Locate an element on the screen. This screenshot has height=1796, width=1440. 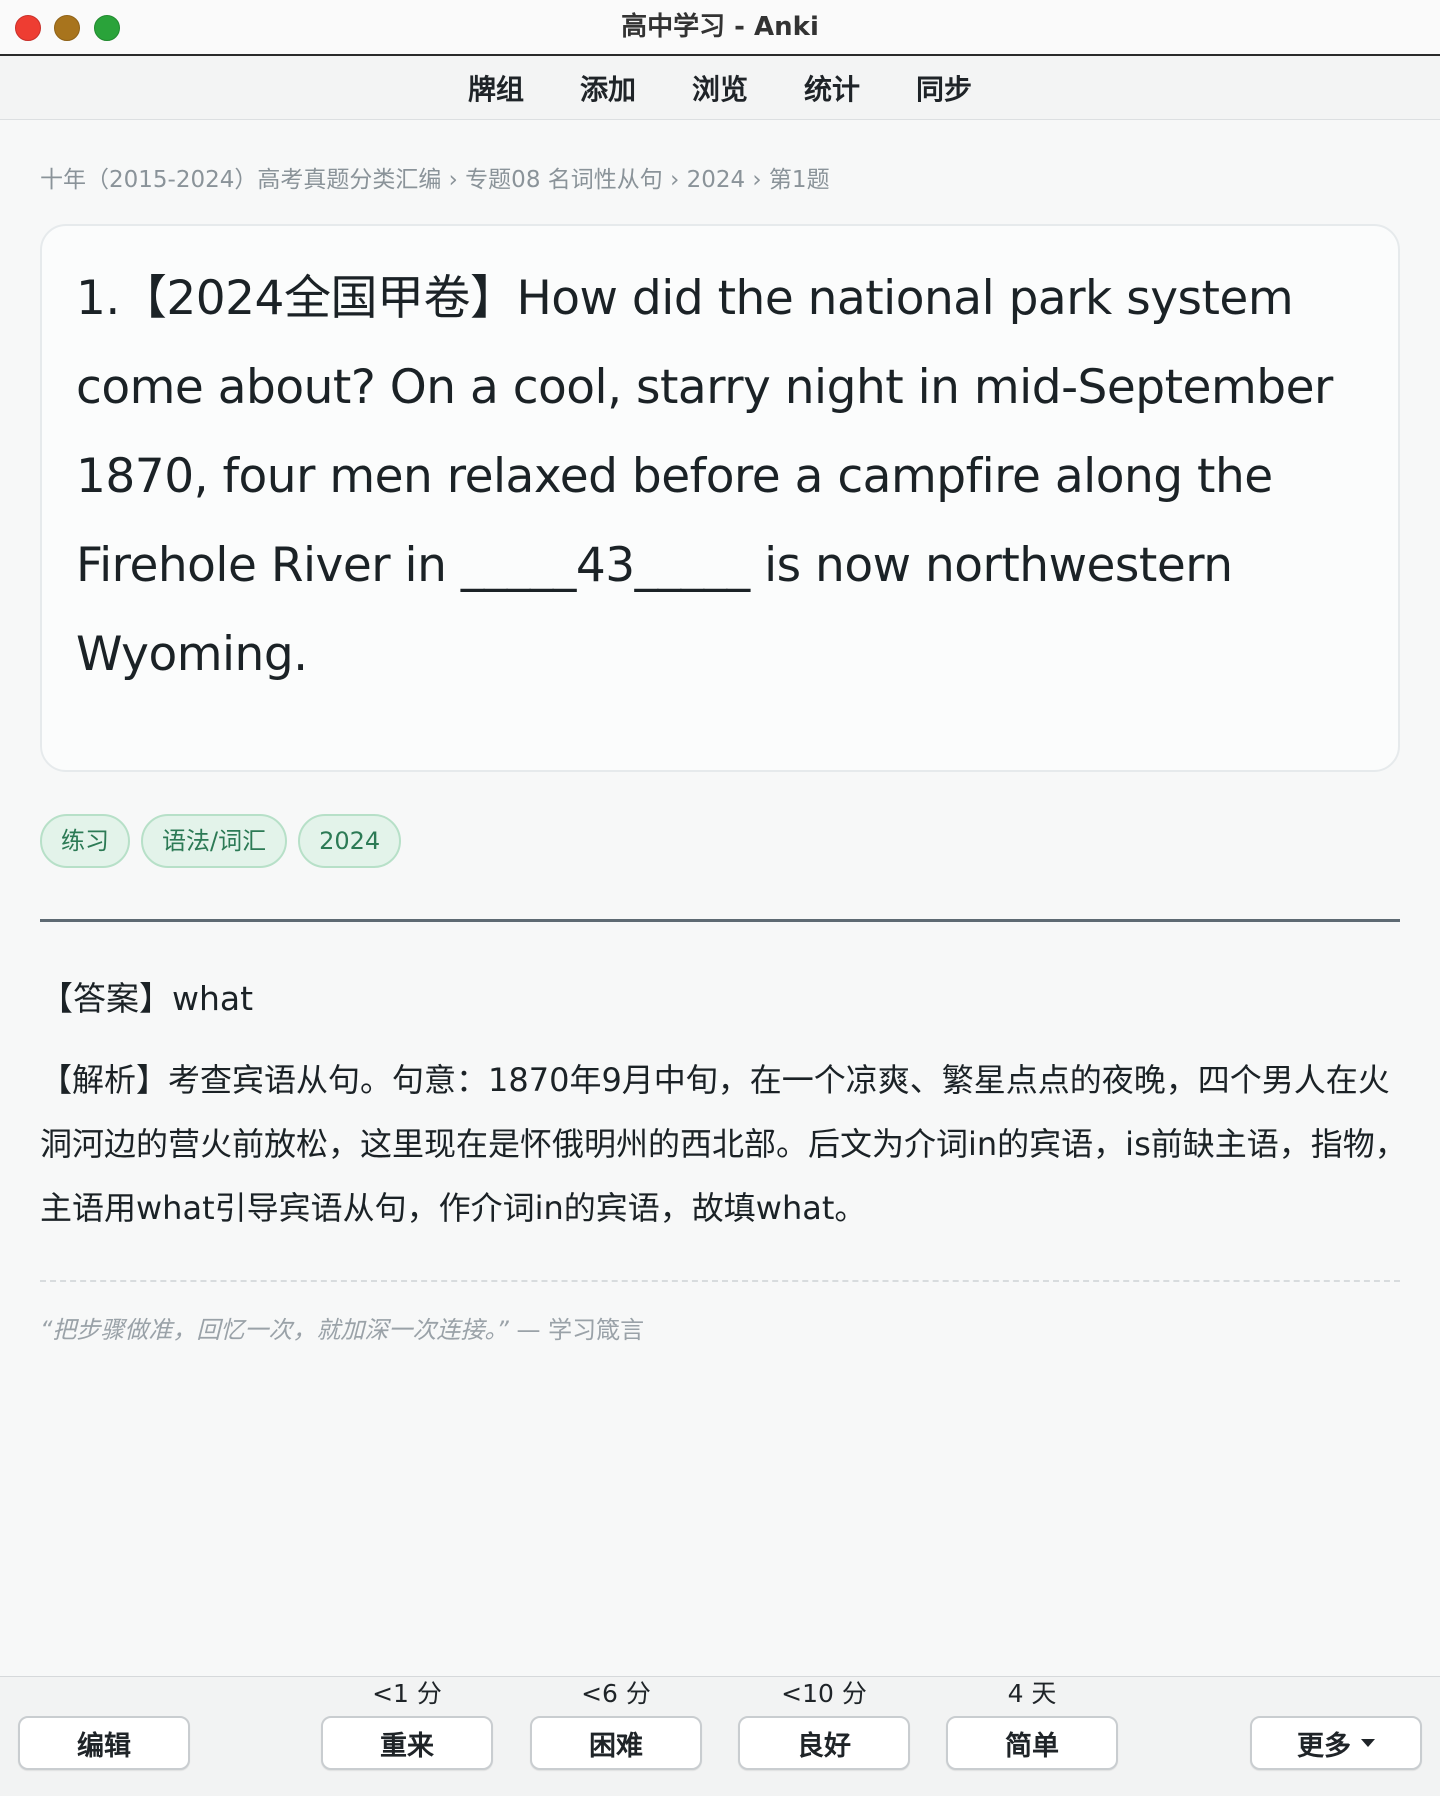
tag-practice: 练习 is located at coordinates (85, 841).